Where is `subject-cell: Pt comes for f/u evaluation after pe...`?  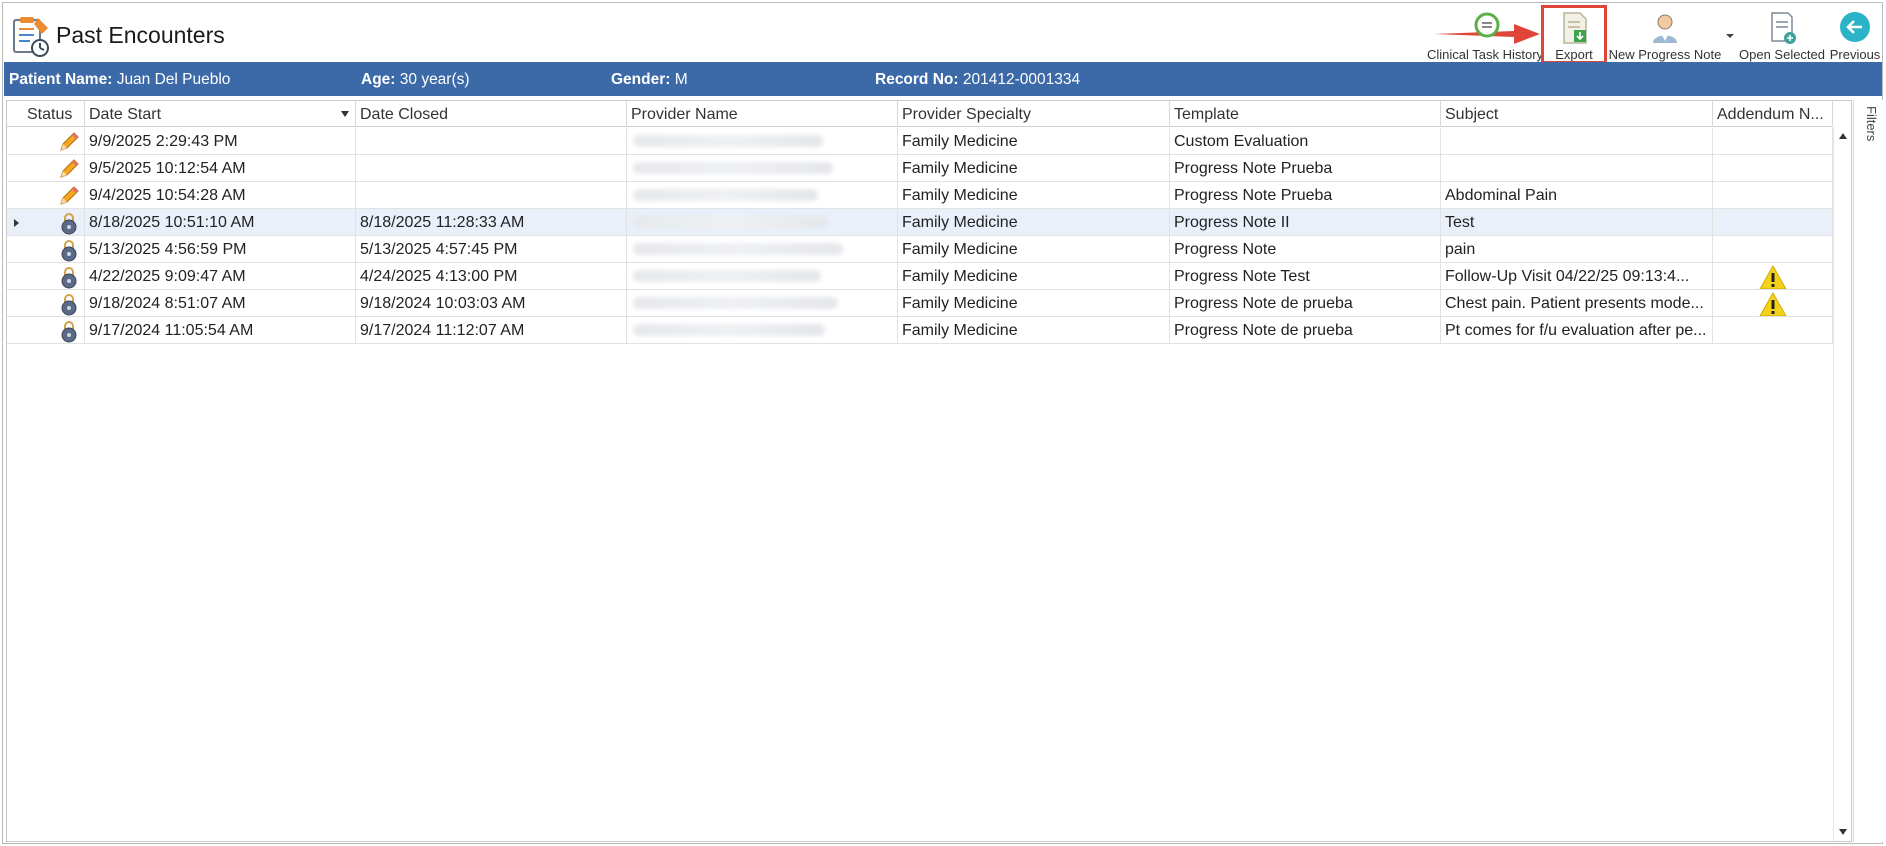 subject-cell: Pt comes for f/u evaluation after pe... is located at coordinates (1577, 330).